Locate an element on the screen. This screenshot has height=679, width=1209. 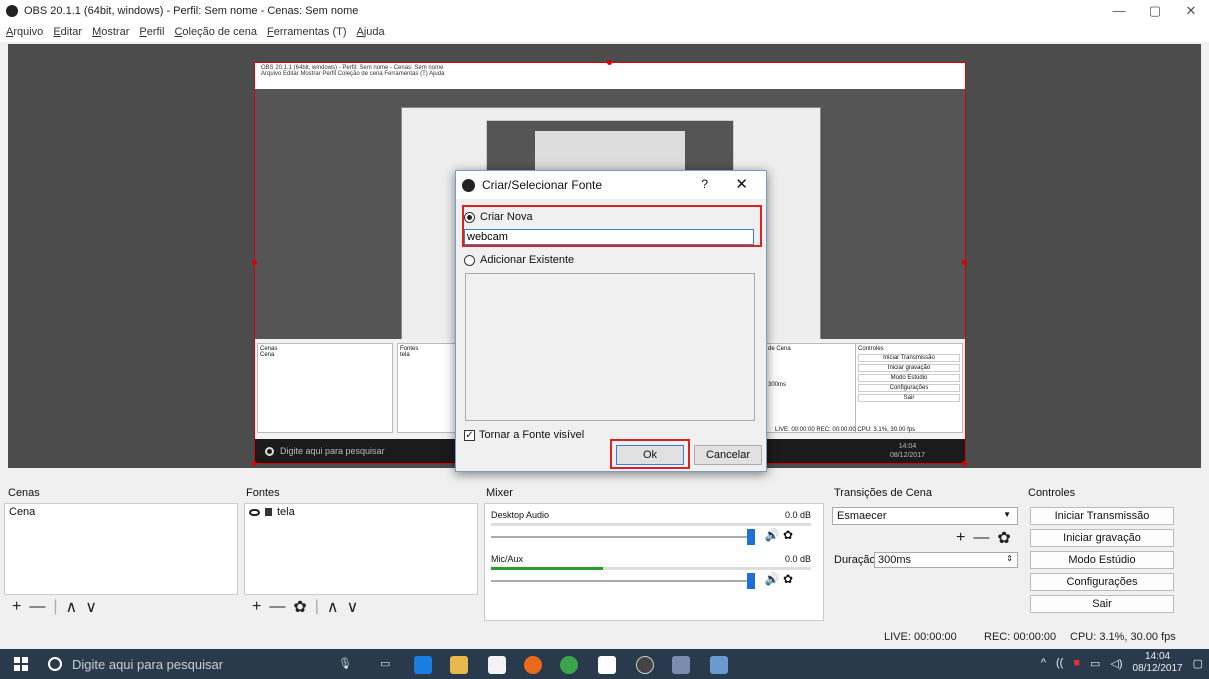
file-explorer-icon is located at coordinates (459, 665).